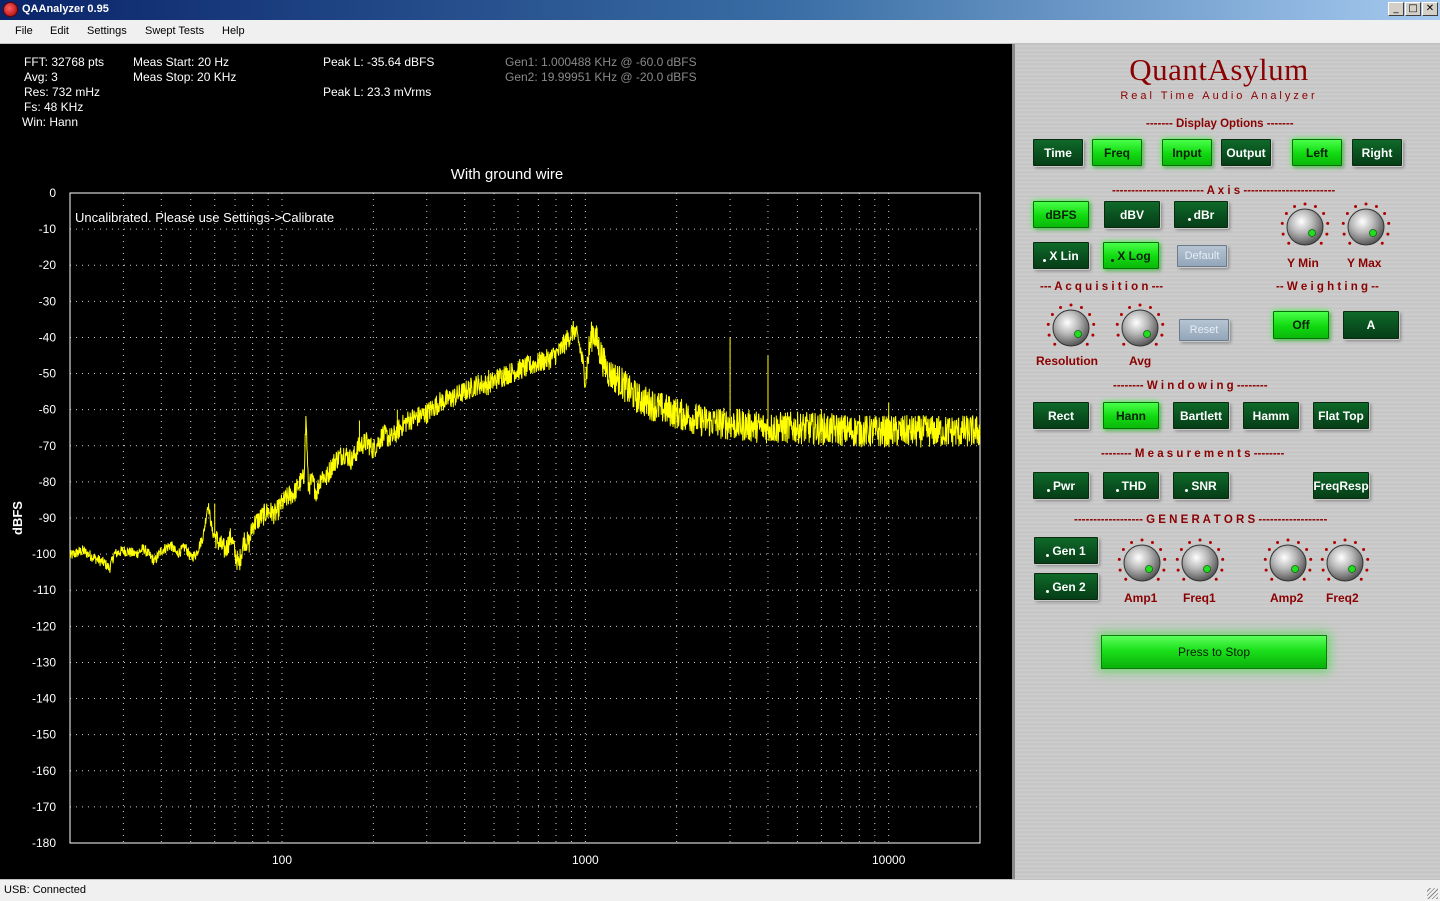 Image resolution: width=1440 pixels, height=901 pixels. I want to click on menu-help: Help, so click(233, 31).